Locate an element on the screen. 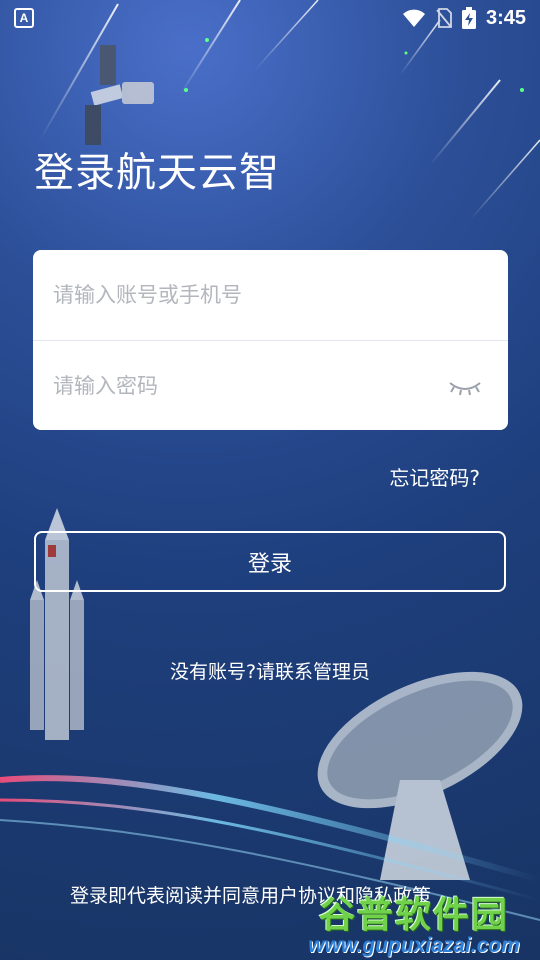  login-button: 登录 is located at coordinates (270, 561).